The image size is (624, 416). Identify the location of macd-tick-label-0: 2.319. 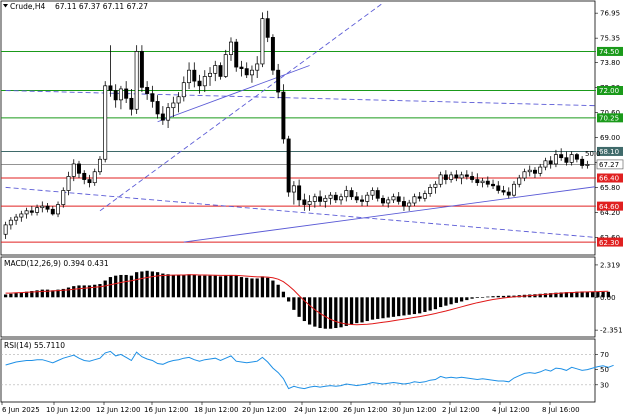
(610, 265).